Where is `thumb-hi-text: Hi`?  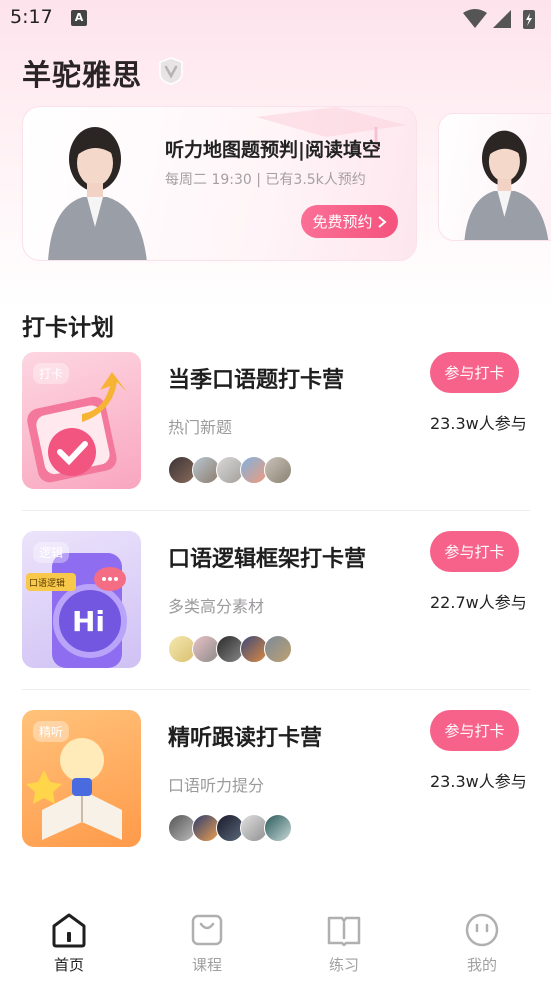
thumb-hi-text: Hi is located at coordinates (89, 621).